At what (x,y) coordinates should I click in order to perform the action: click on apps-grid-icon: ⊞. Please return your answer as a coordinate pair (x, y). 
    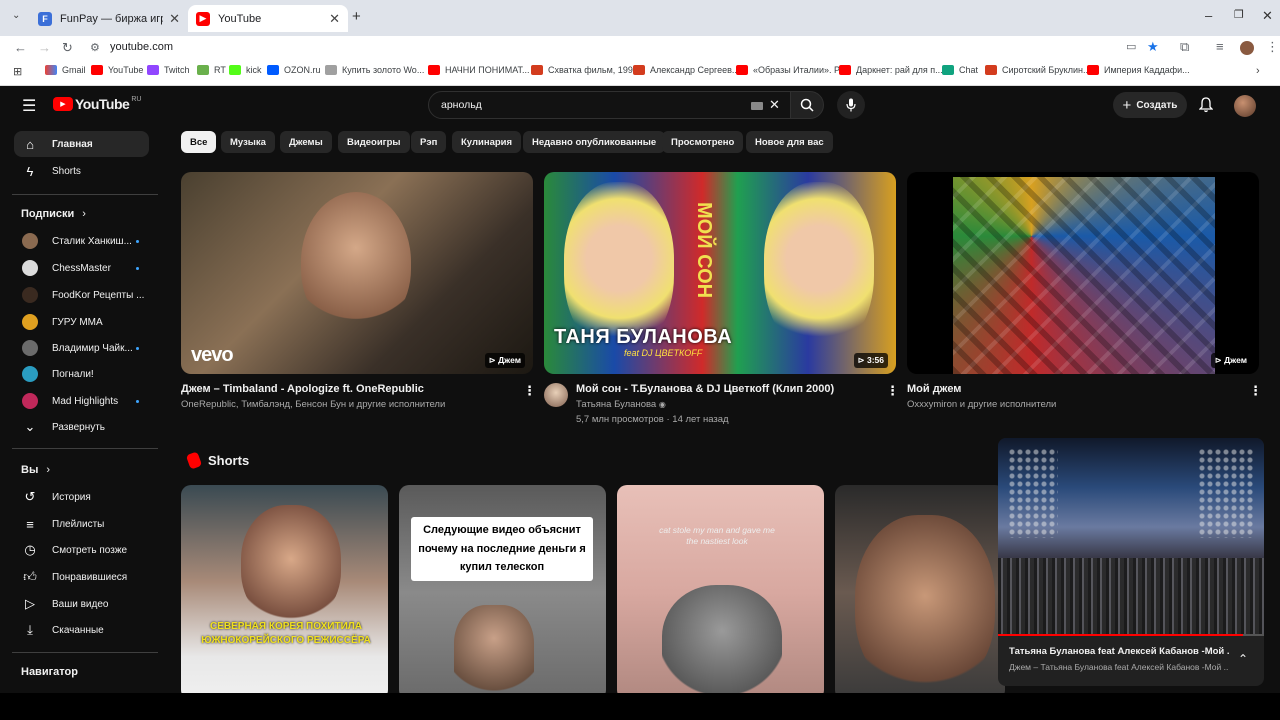
    Looking at the image, I should click on (17, 71).